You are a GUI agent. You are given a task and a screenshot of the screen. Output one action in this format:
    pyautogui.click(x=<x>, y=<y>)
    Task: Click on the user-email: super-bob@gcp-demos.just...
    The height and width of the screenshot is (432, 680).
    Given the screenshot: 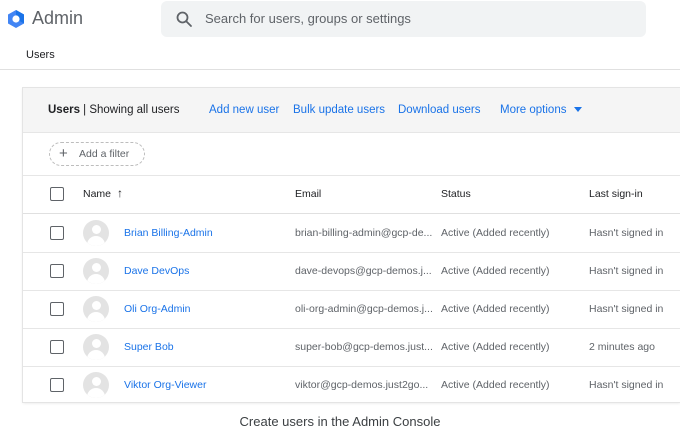 What is the action you would take?
    pyautogui.click(x=364, y=347)
    